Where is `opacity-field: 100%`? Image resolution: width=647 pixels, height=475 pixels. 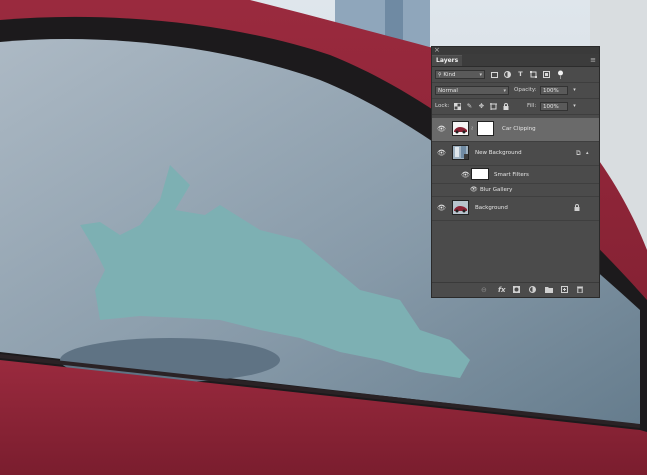 opacity-field: 100% is located at coordinates (554, 90).